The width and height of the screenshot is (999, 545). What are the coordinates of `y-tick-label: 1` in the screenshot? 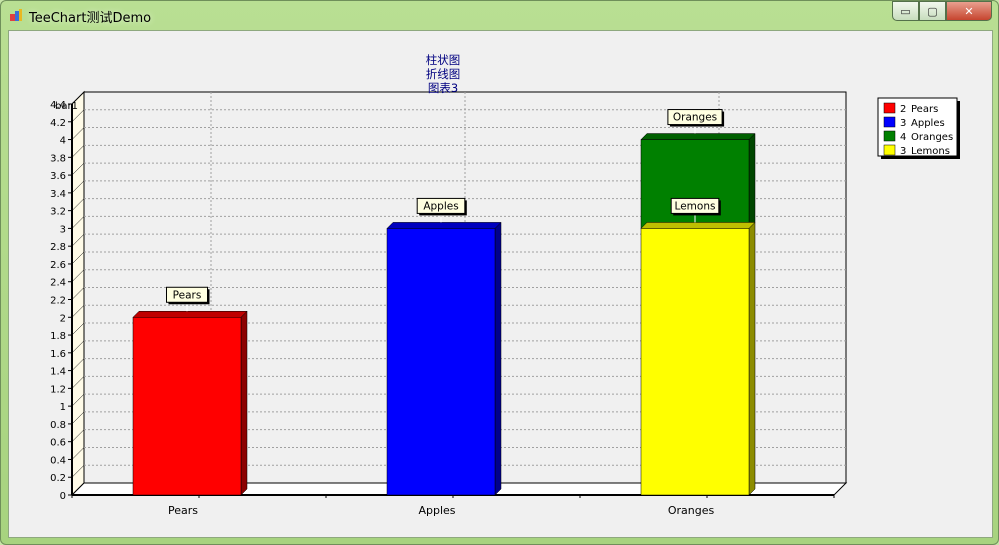 It's located at (63, 407).